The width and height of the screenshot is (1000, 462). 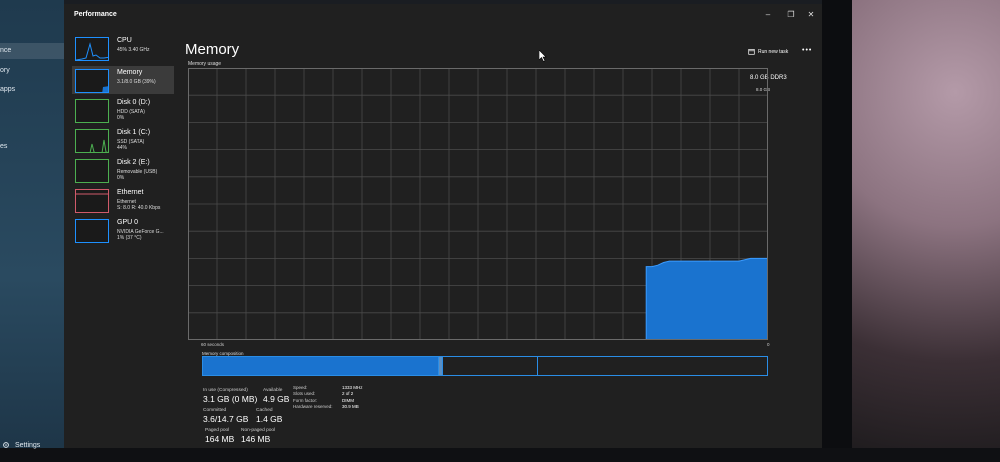 What do you see at coordinates (205, 64) in the screenshot?
I see `memory-usage-label: Memory usage` at bounding box center [205, 64].